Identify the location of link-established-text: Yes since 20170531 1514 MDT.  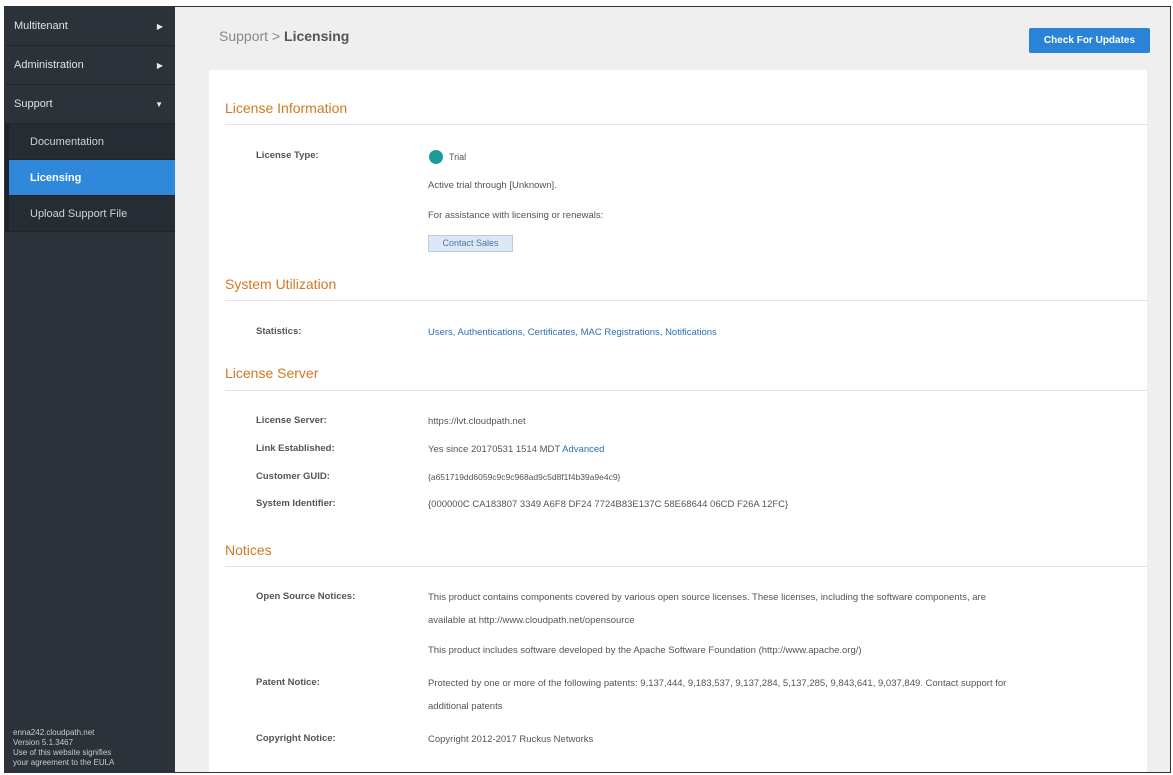
(494, 449).